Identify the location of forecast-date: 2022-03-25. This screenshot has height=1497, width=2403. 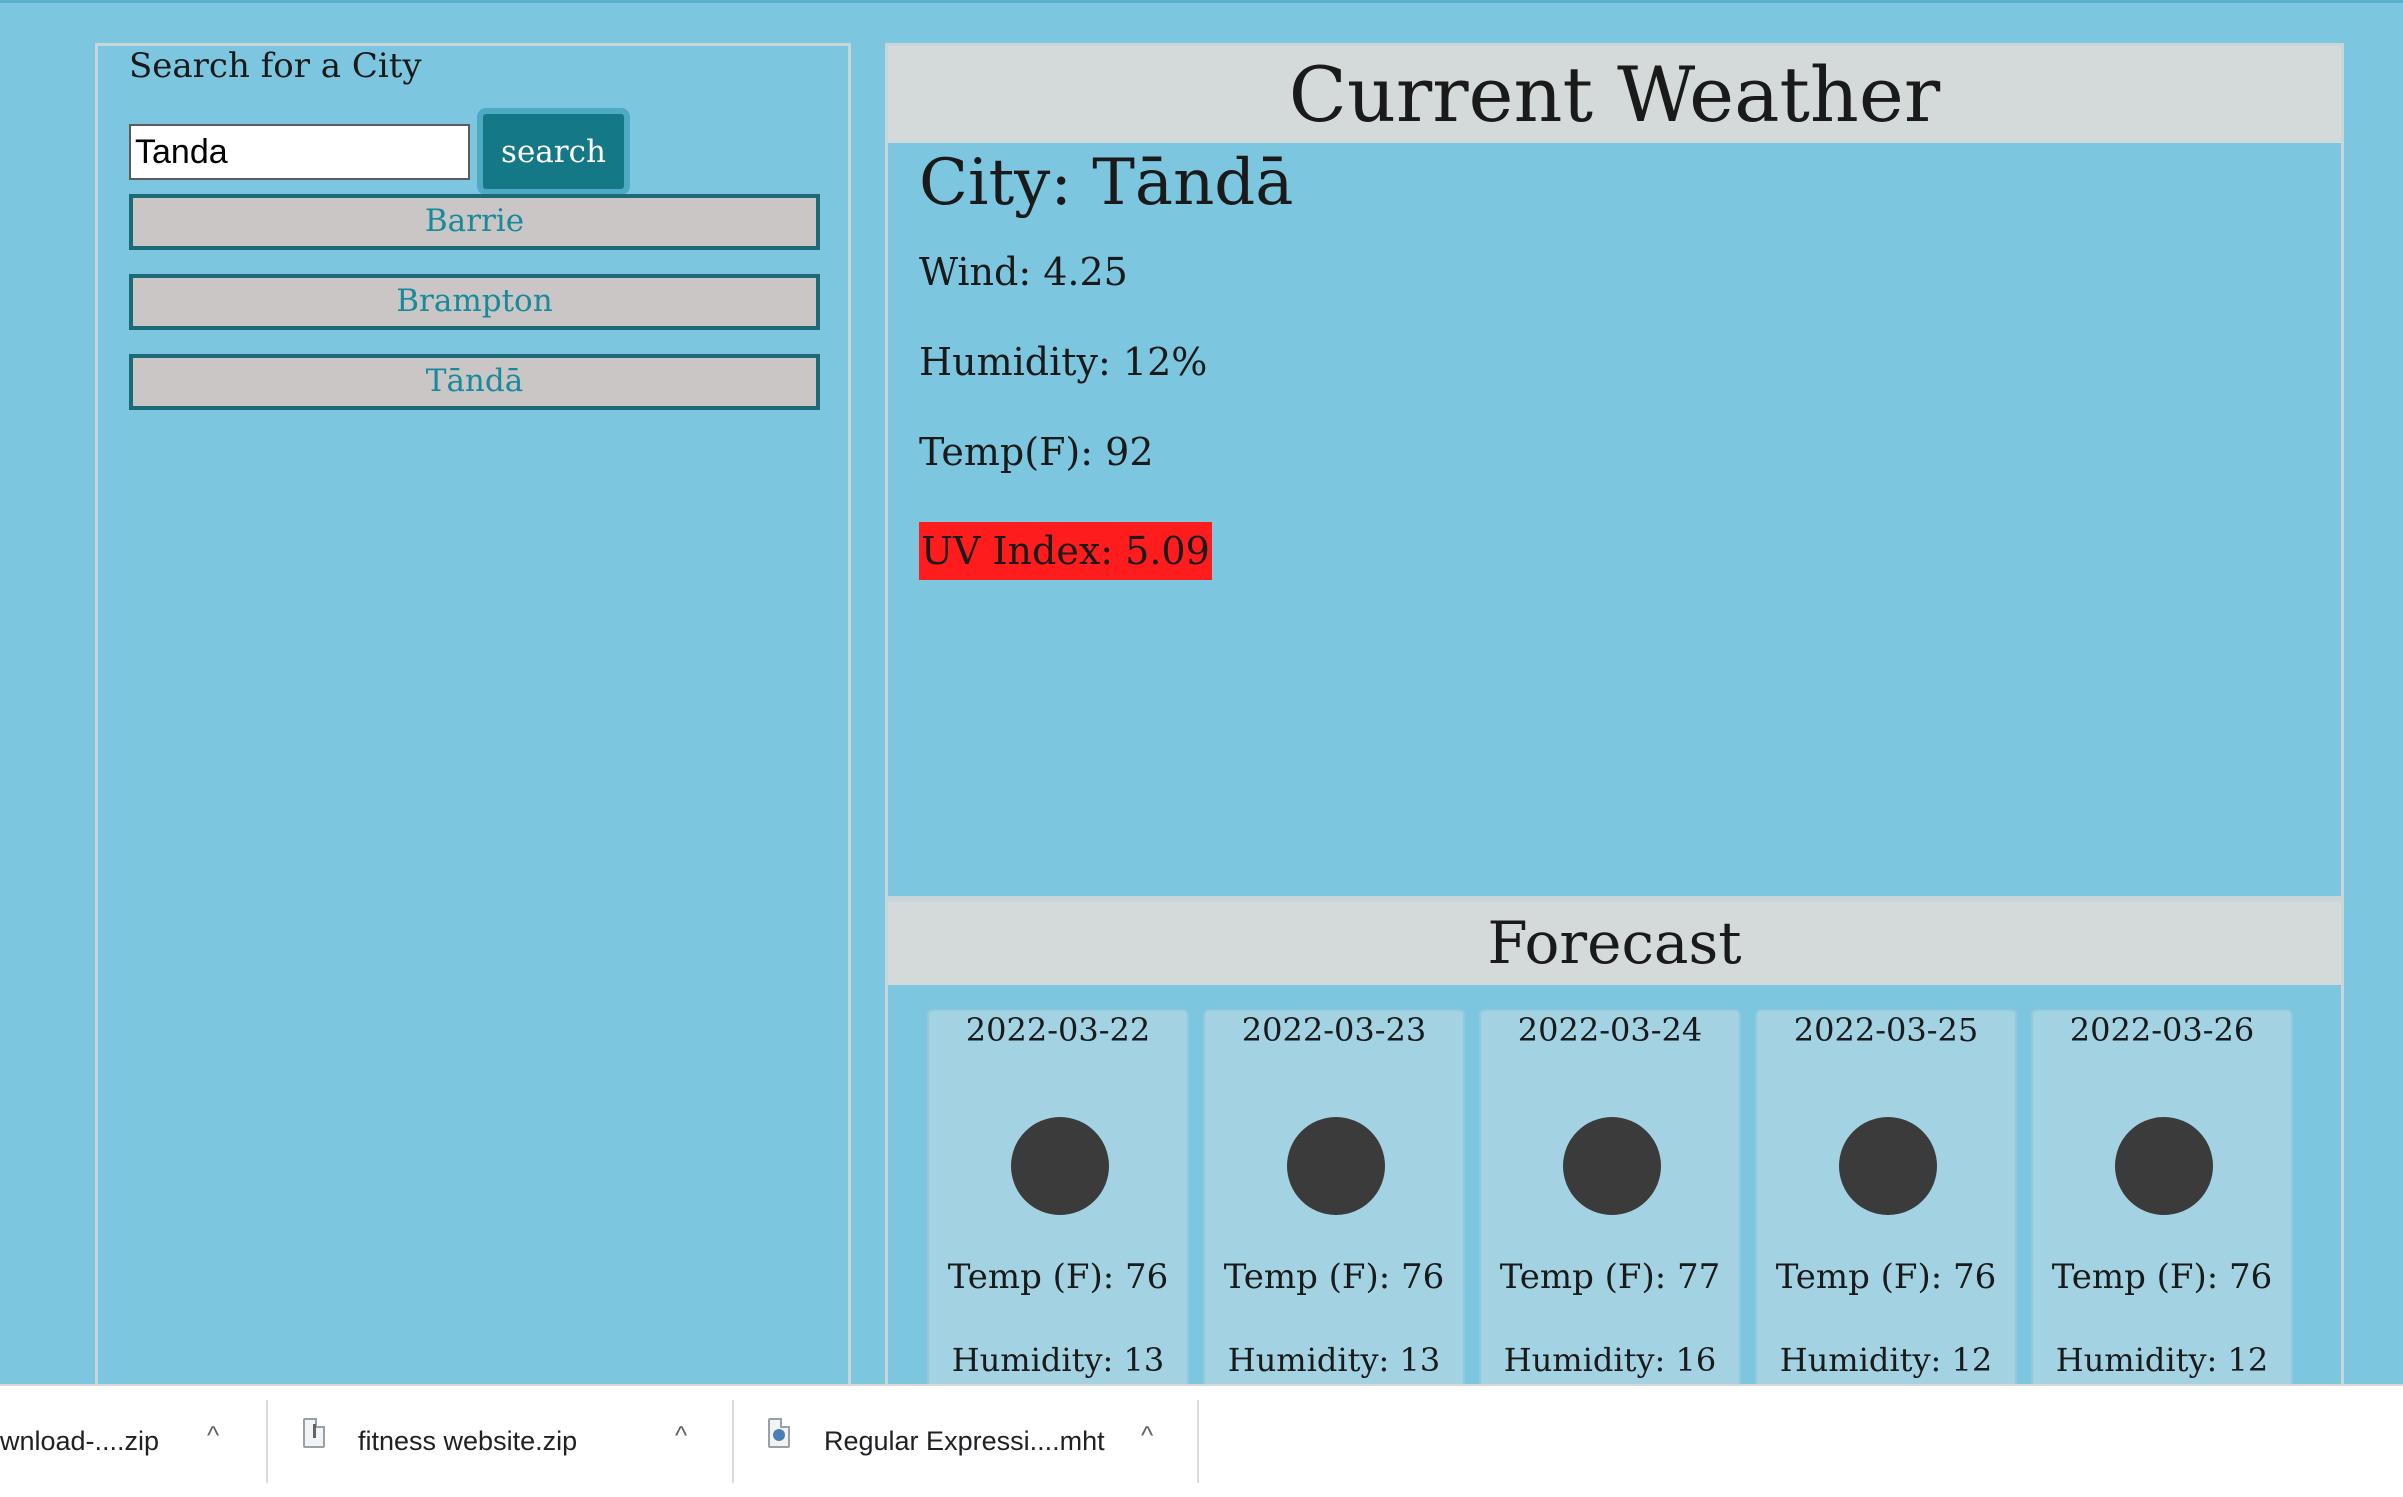
(1886, 1030).